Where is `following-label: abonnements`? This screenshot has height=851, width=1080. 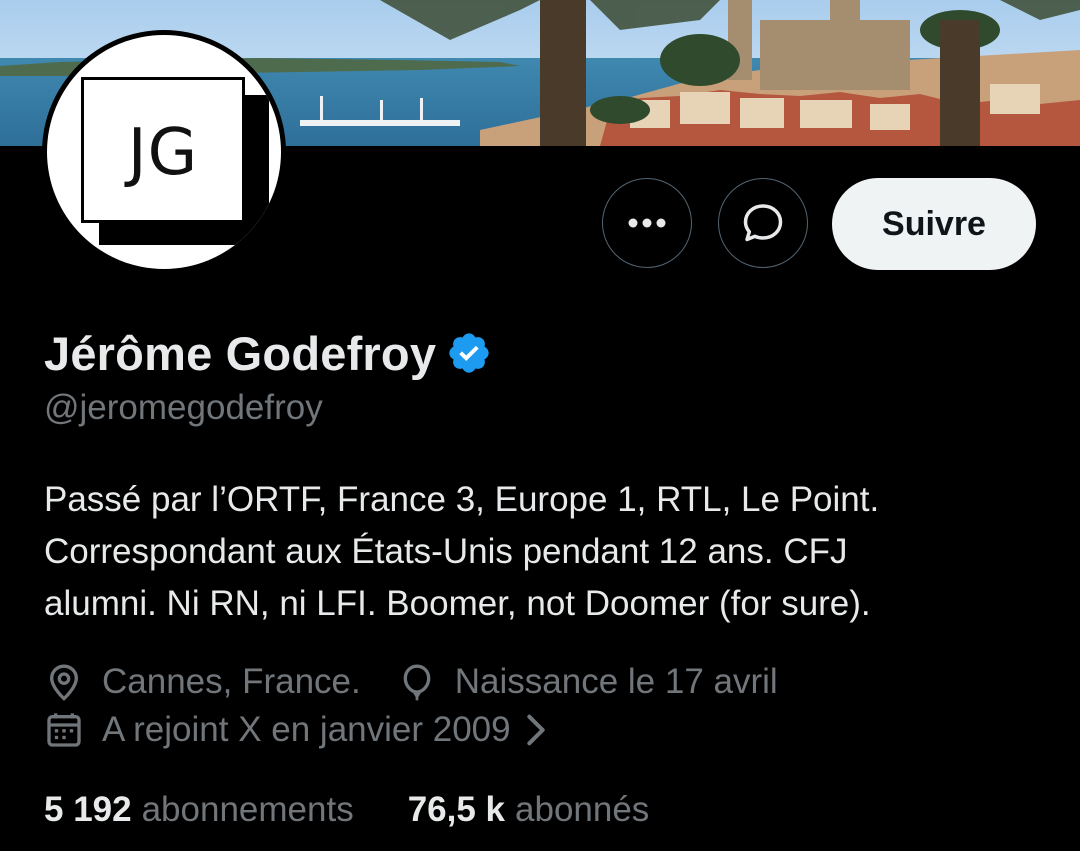
following-label: abonnements is located at coordinates (247, 809).